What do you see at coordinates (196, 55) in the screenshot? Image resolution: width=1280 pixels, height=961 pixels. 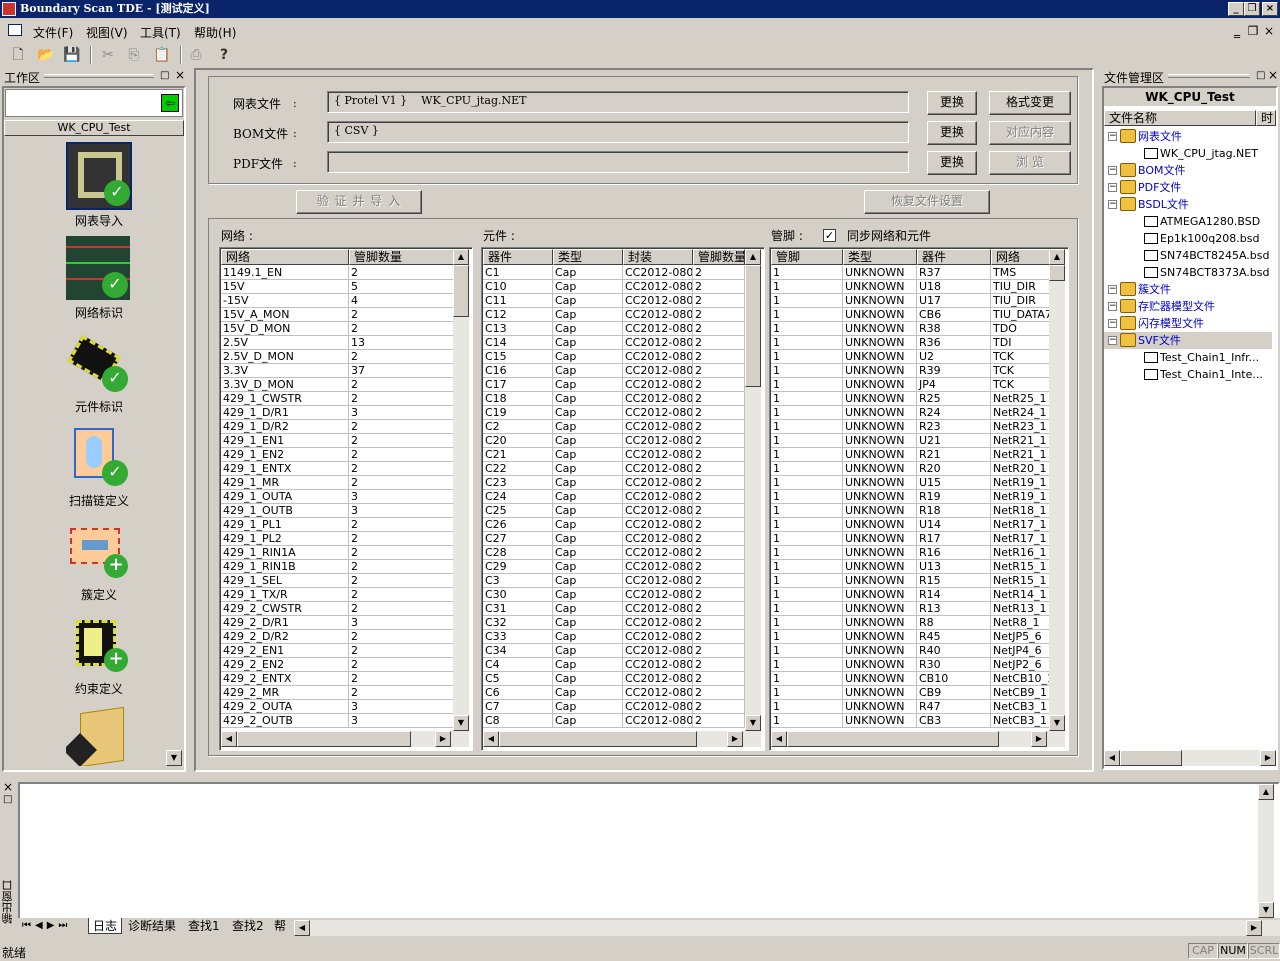 I see `print-icon: ⎙` at bounding box center [196, 55].